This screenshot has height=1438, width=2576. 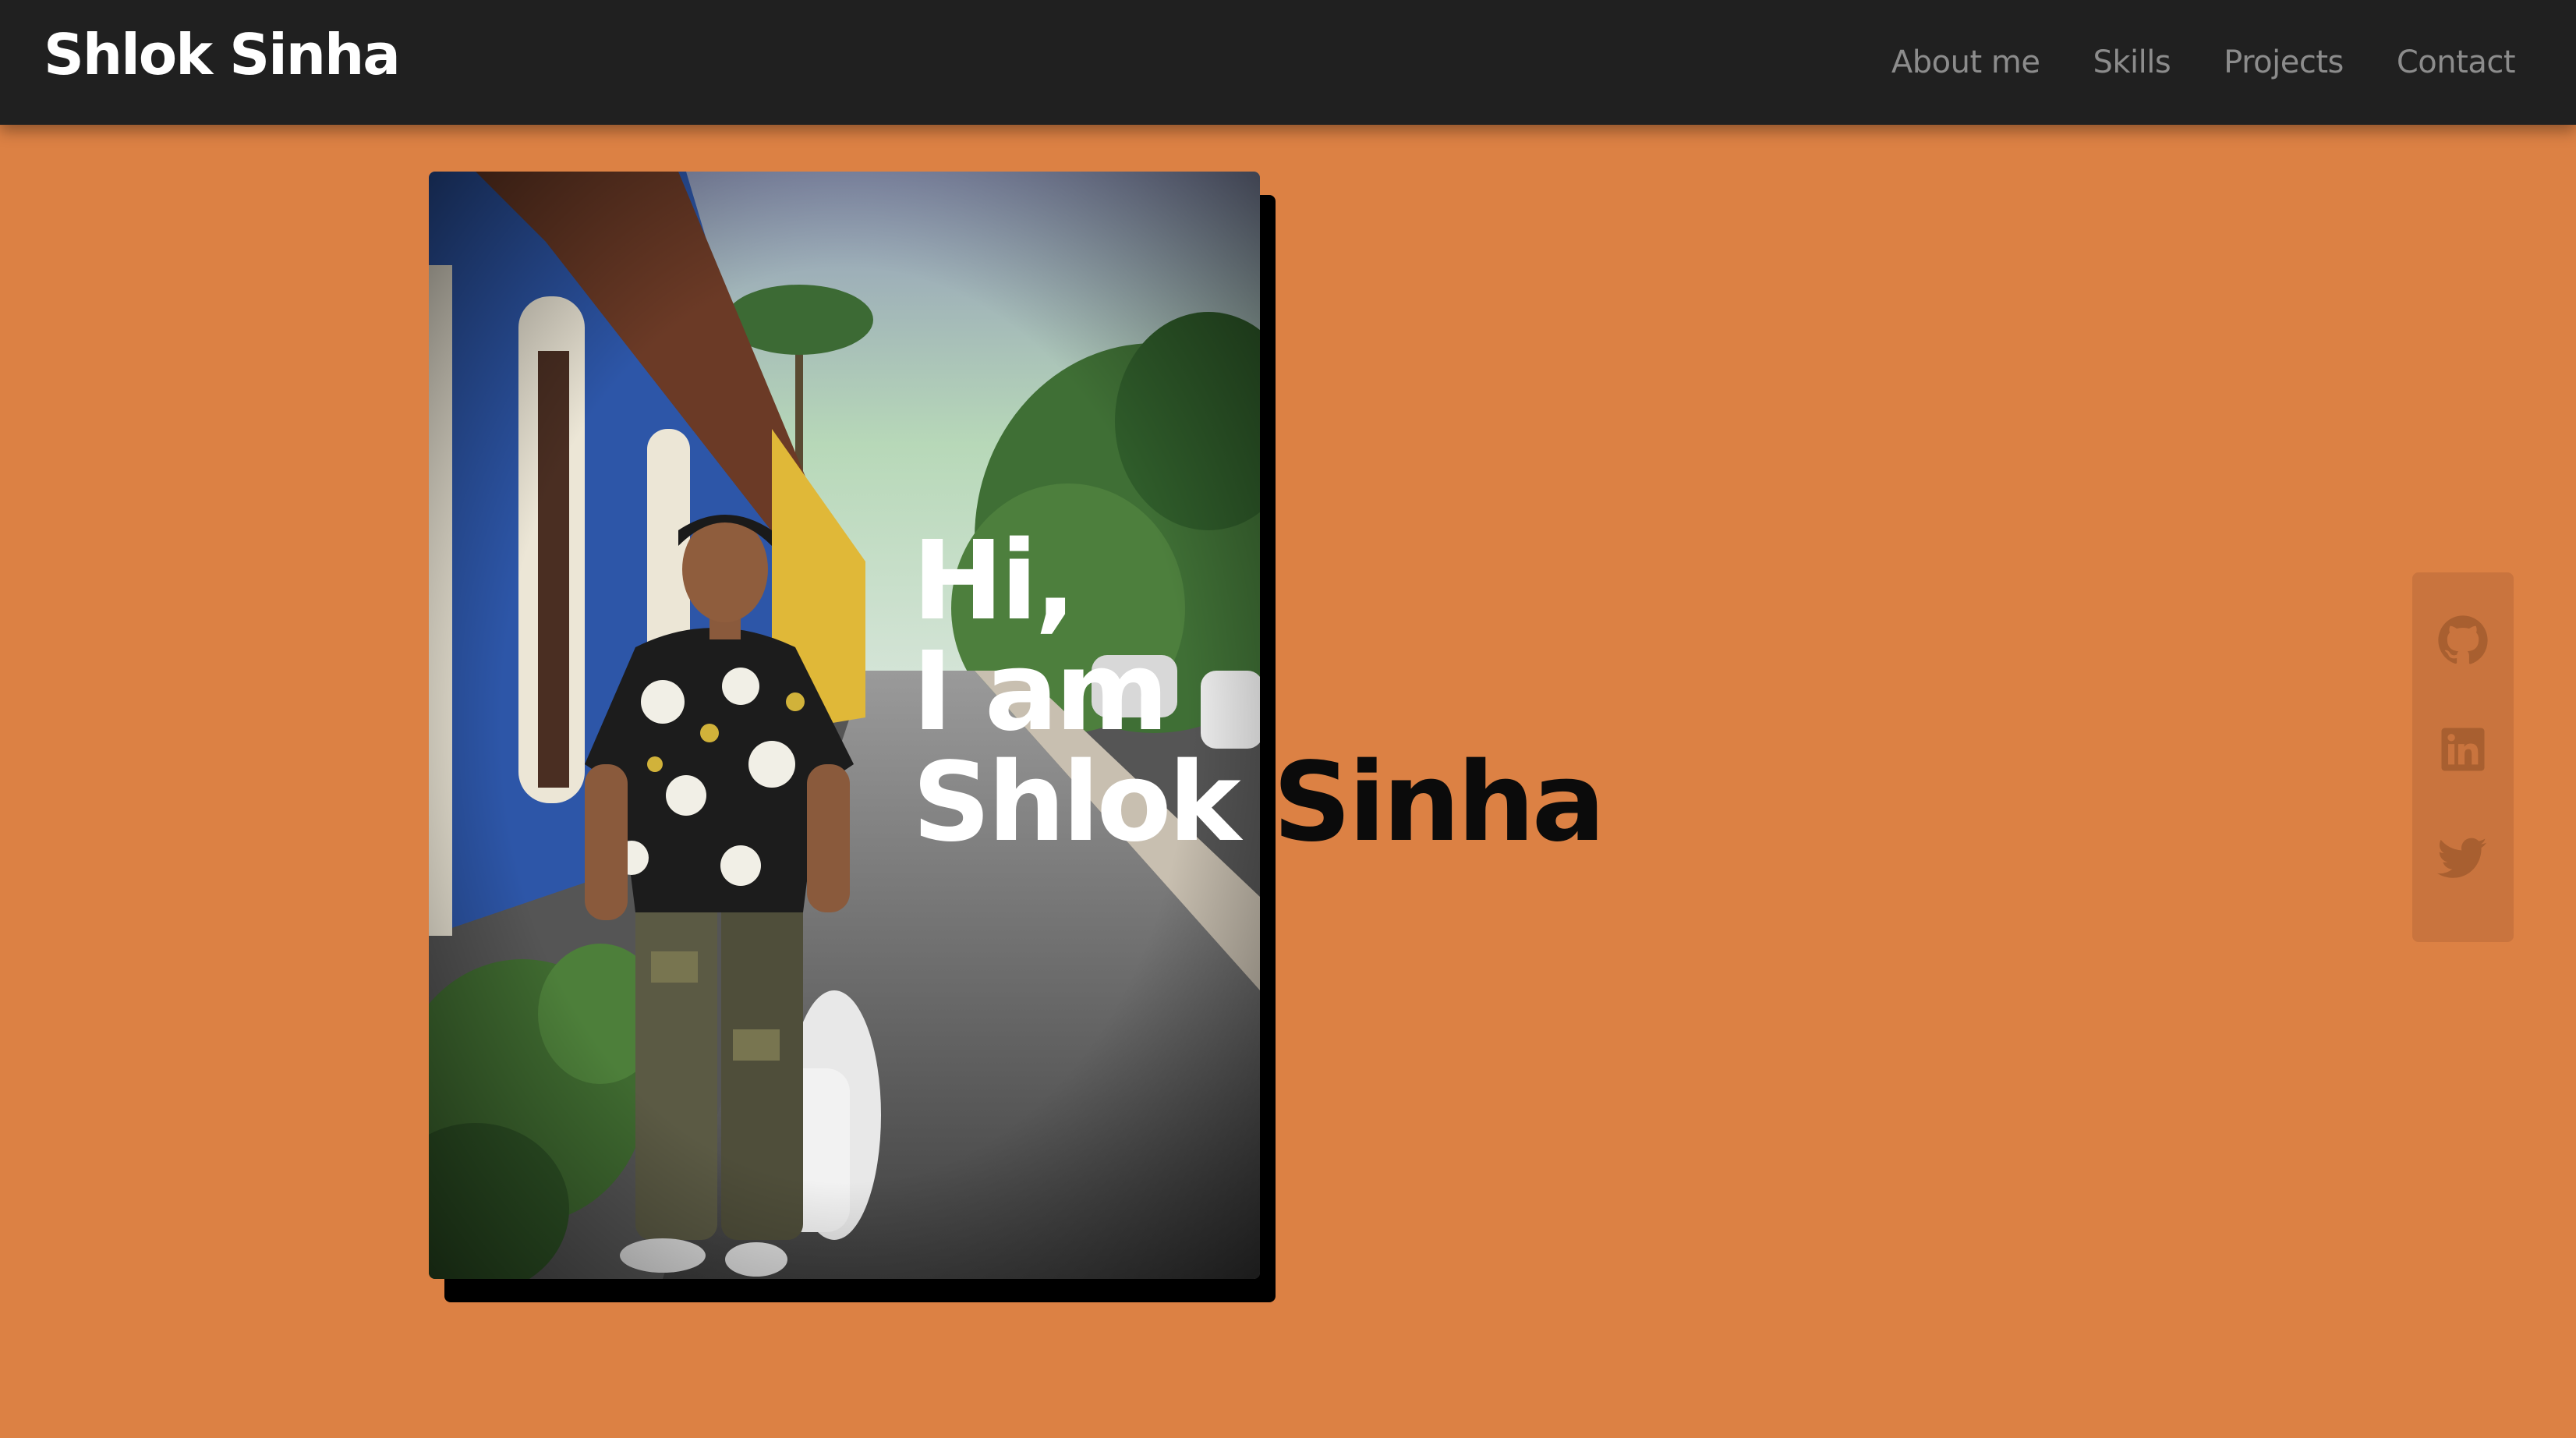 What do you see at coordinates (2132, 62) in the screenshot?
I see `nav-item-skills: Skills` at bounding box center [2132, 62].